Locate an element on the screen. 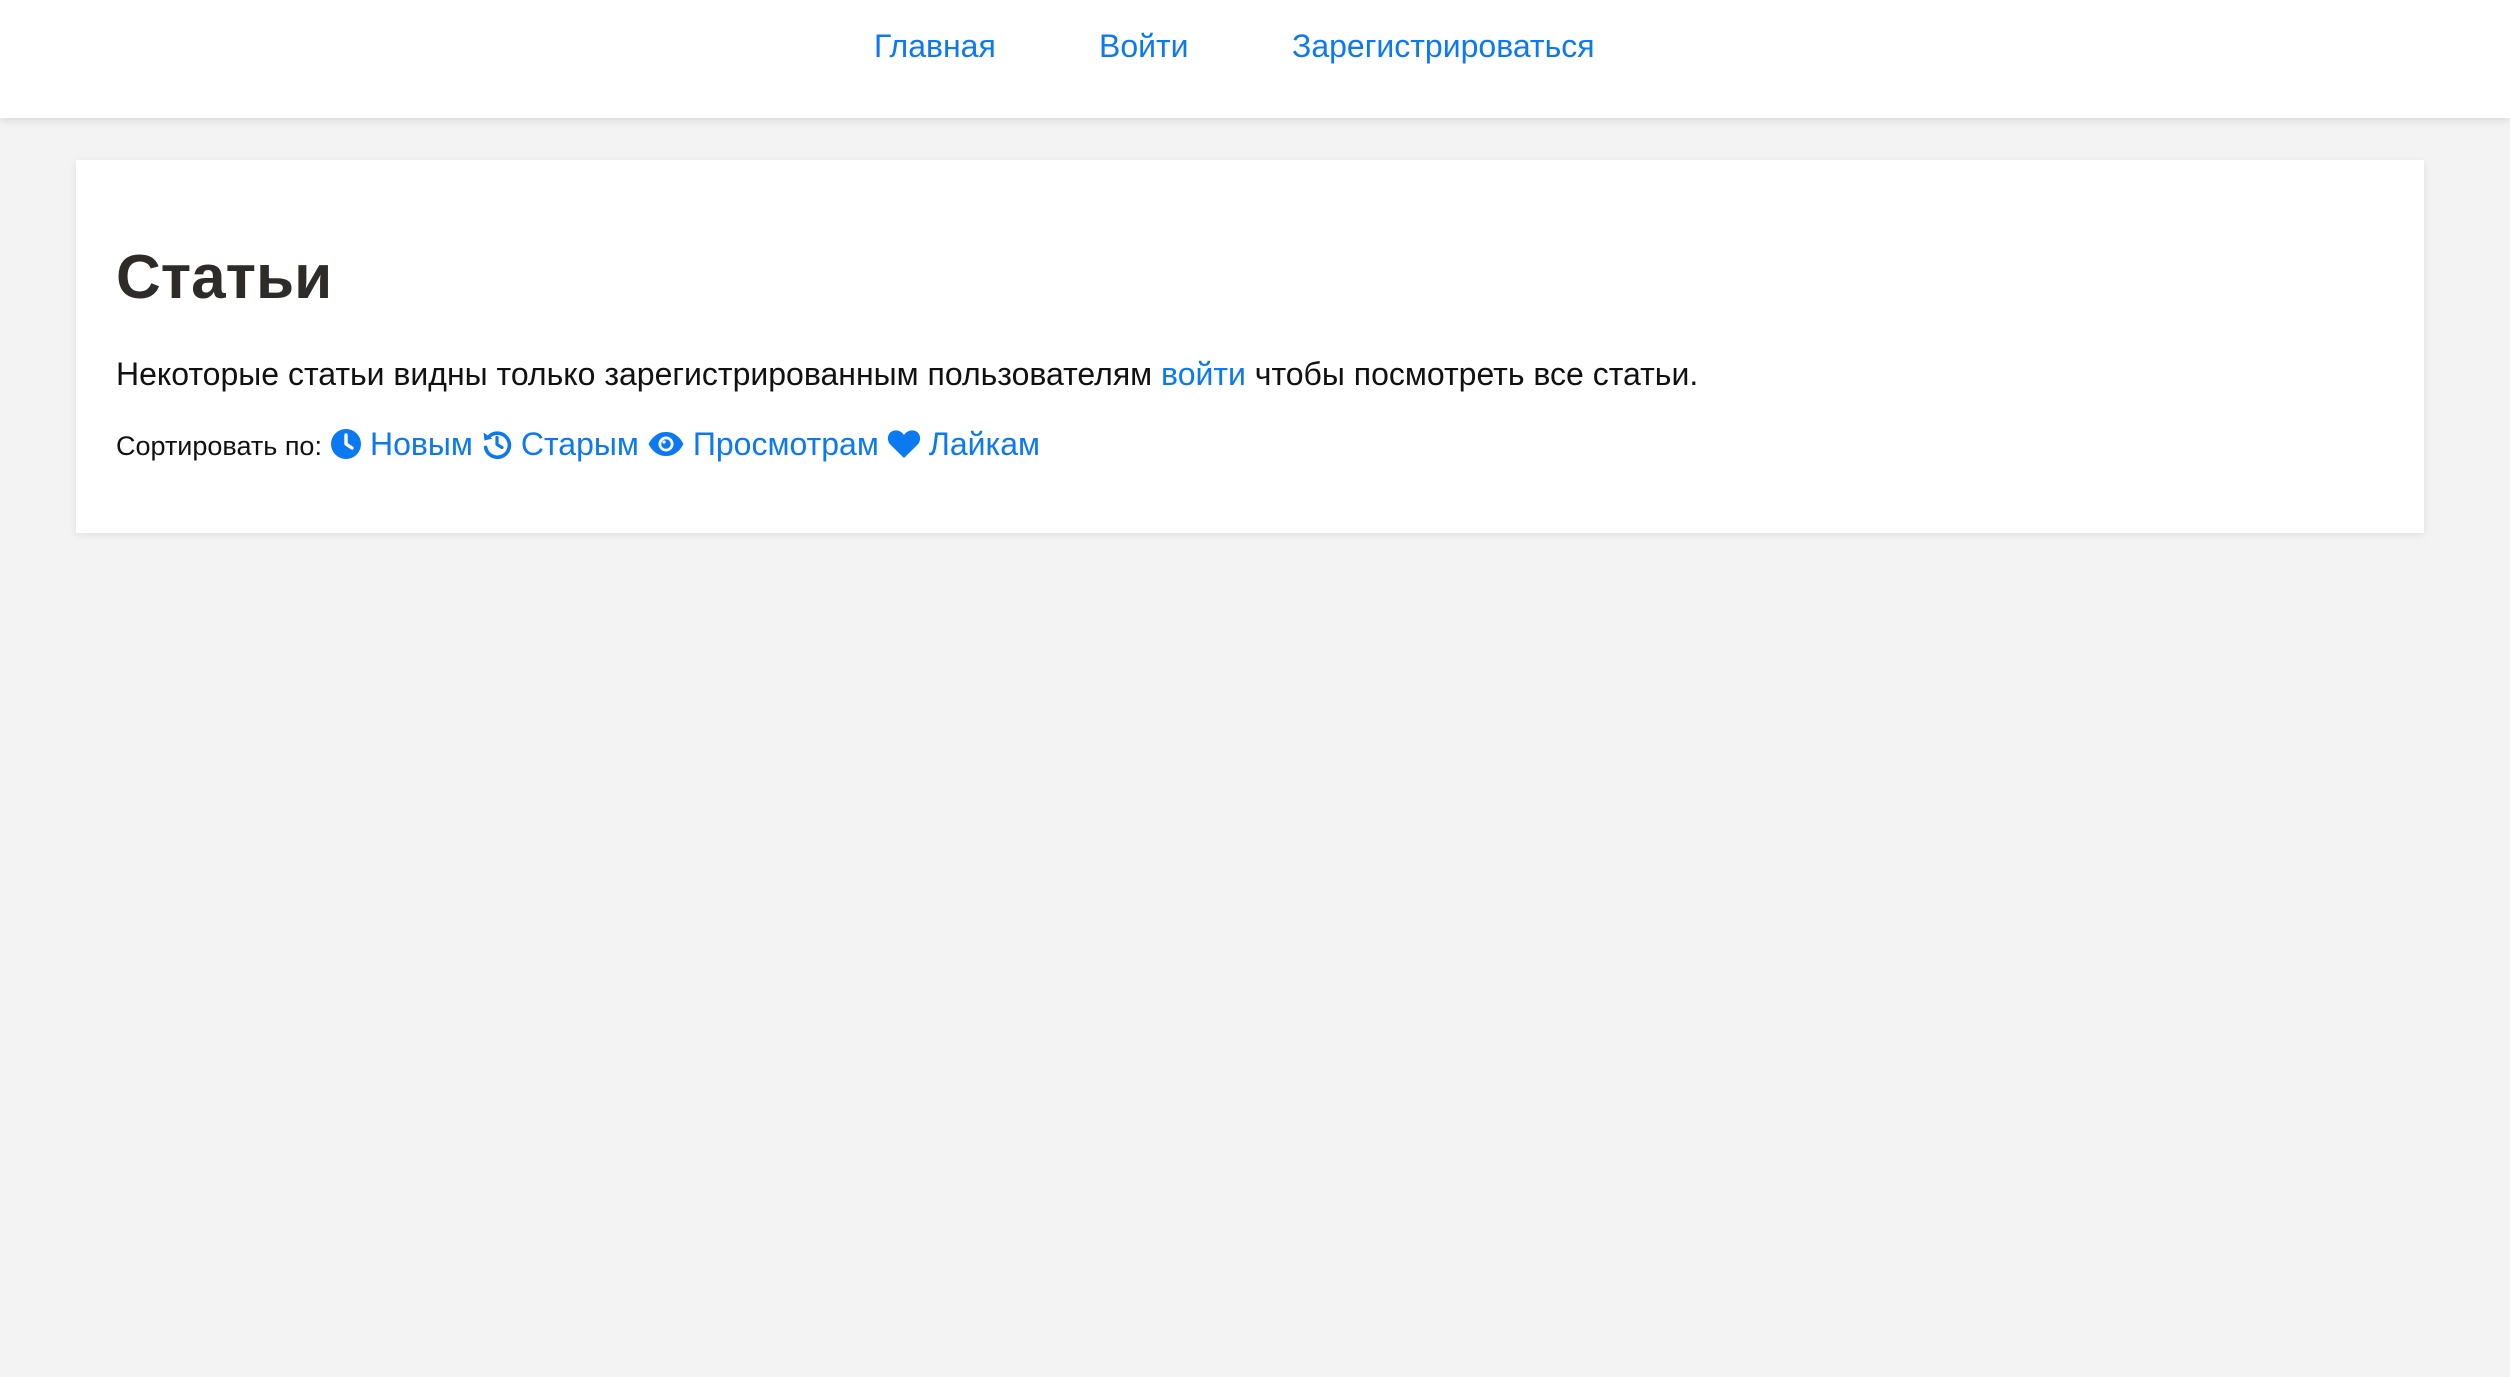  nav-link-register: Зарегистрироваться is located at coordinates (1443, 46).